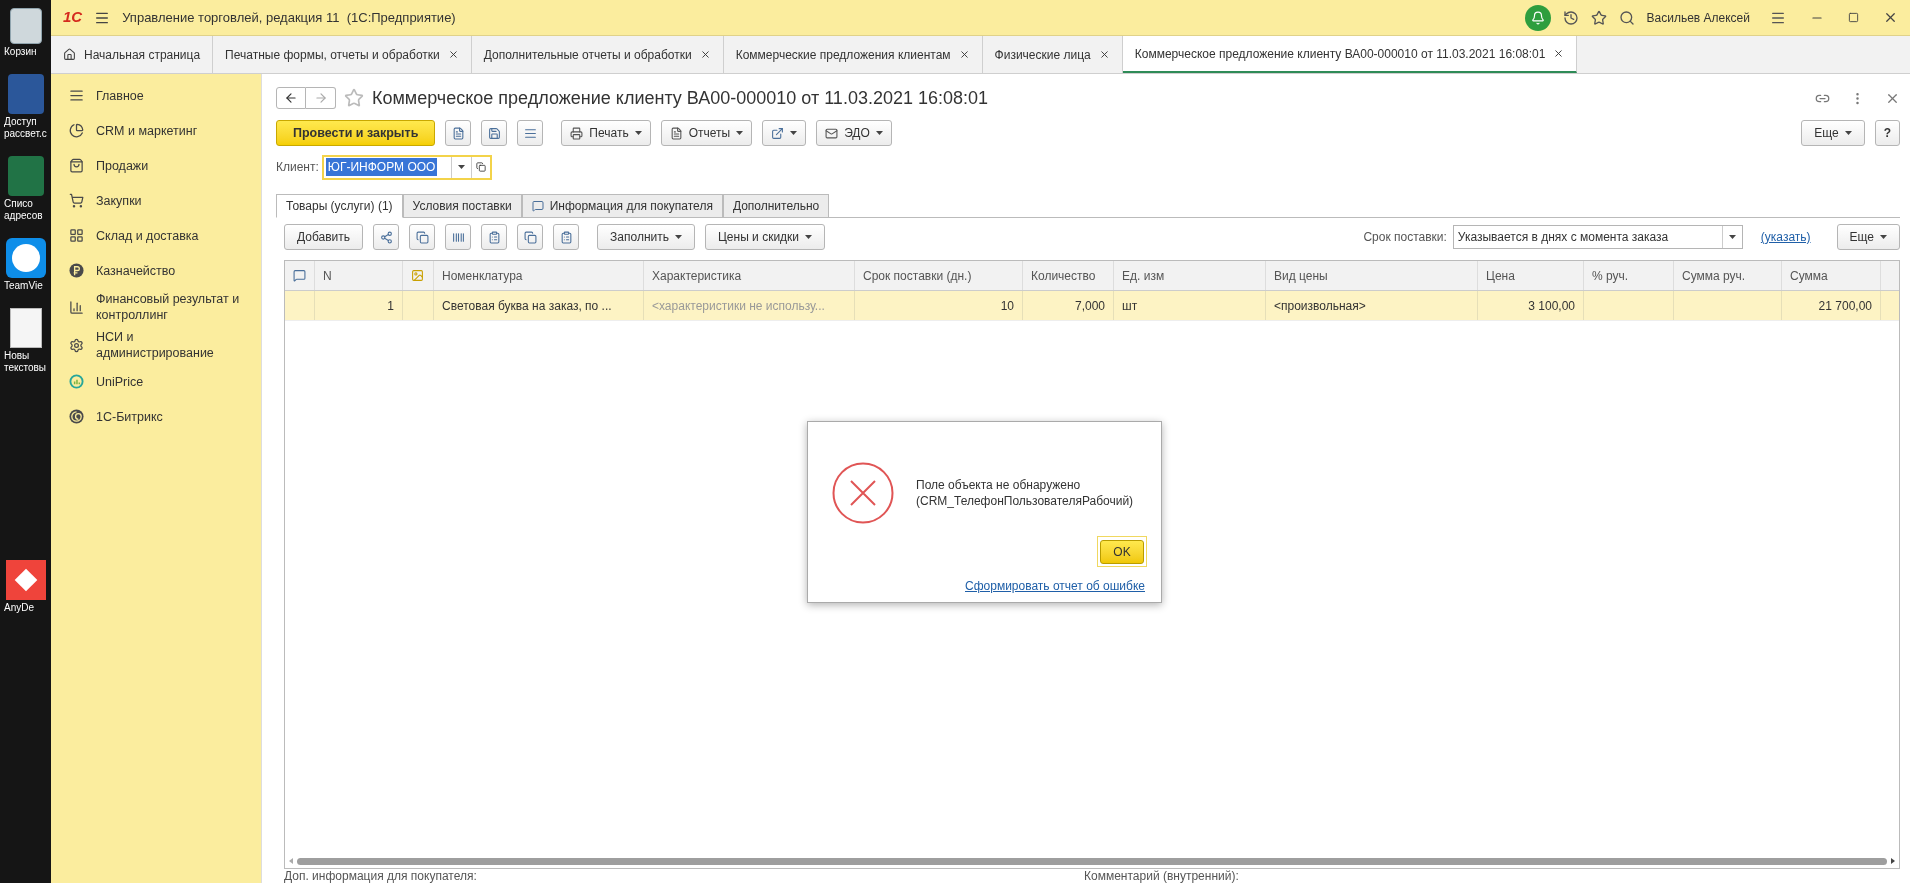 The height and width of the screenshot is (883, 1910). What do you see at coordinates (156, 165) in the screenshot?
I see `sidebar-item: Продажи` at bounding box center [156, 165].